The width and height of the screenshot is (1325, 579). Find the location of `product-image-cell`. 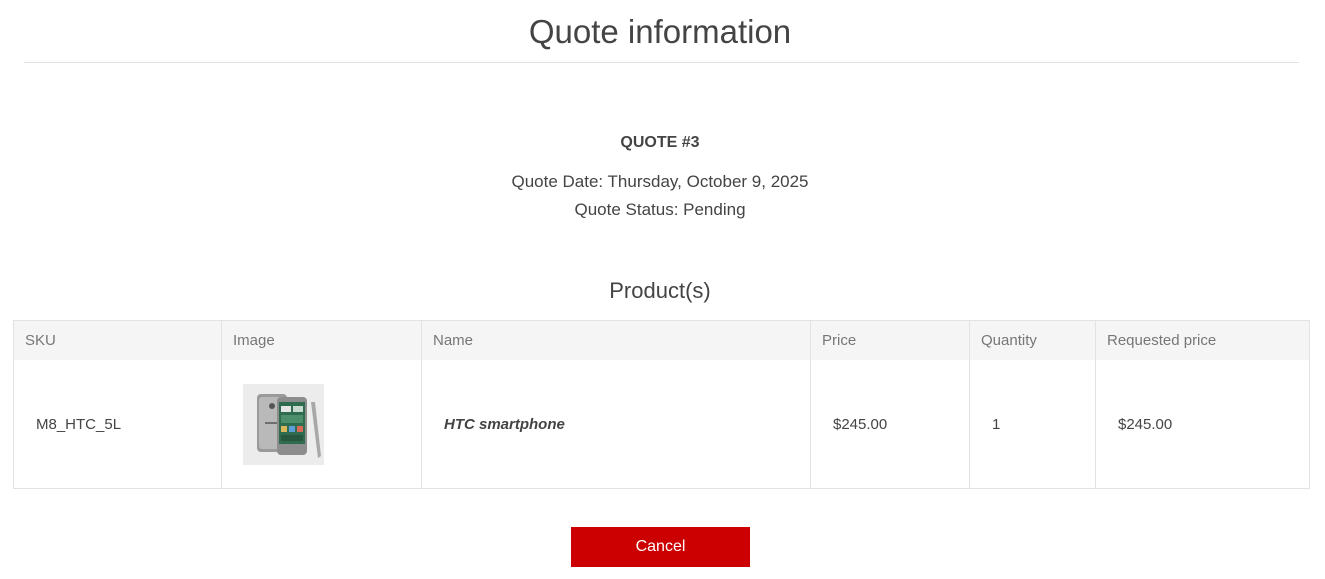

product-image-cell is located at coordinates (321, 424).